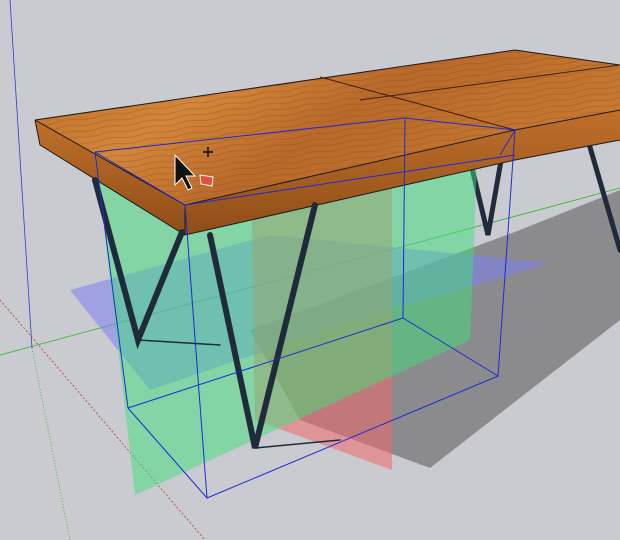 Image resolution: width=620 pixels, height=540 pixels. Describe the element at coordinates (21, 174) in the screenshot. I see `blue-axis` at that location.